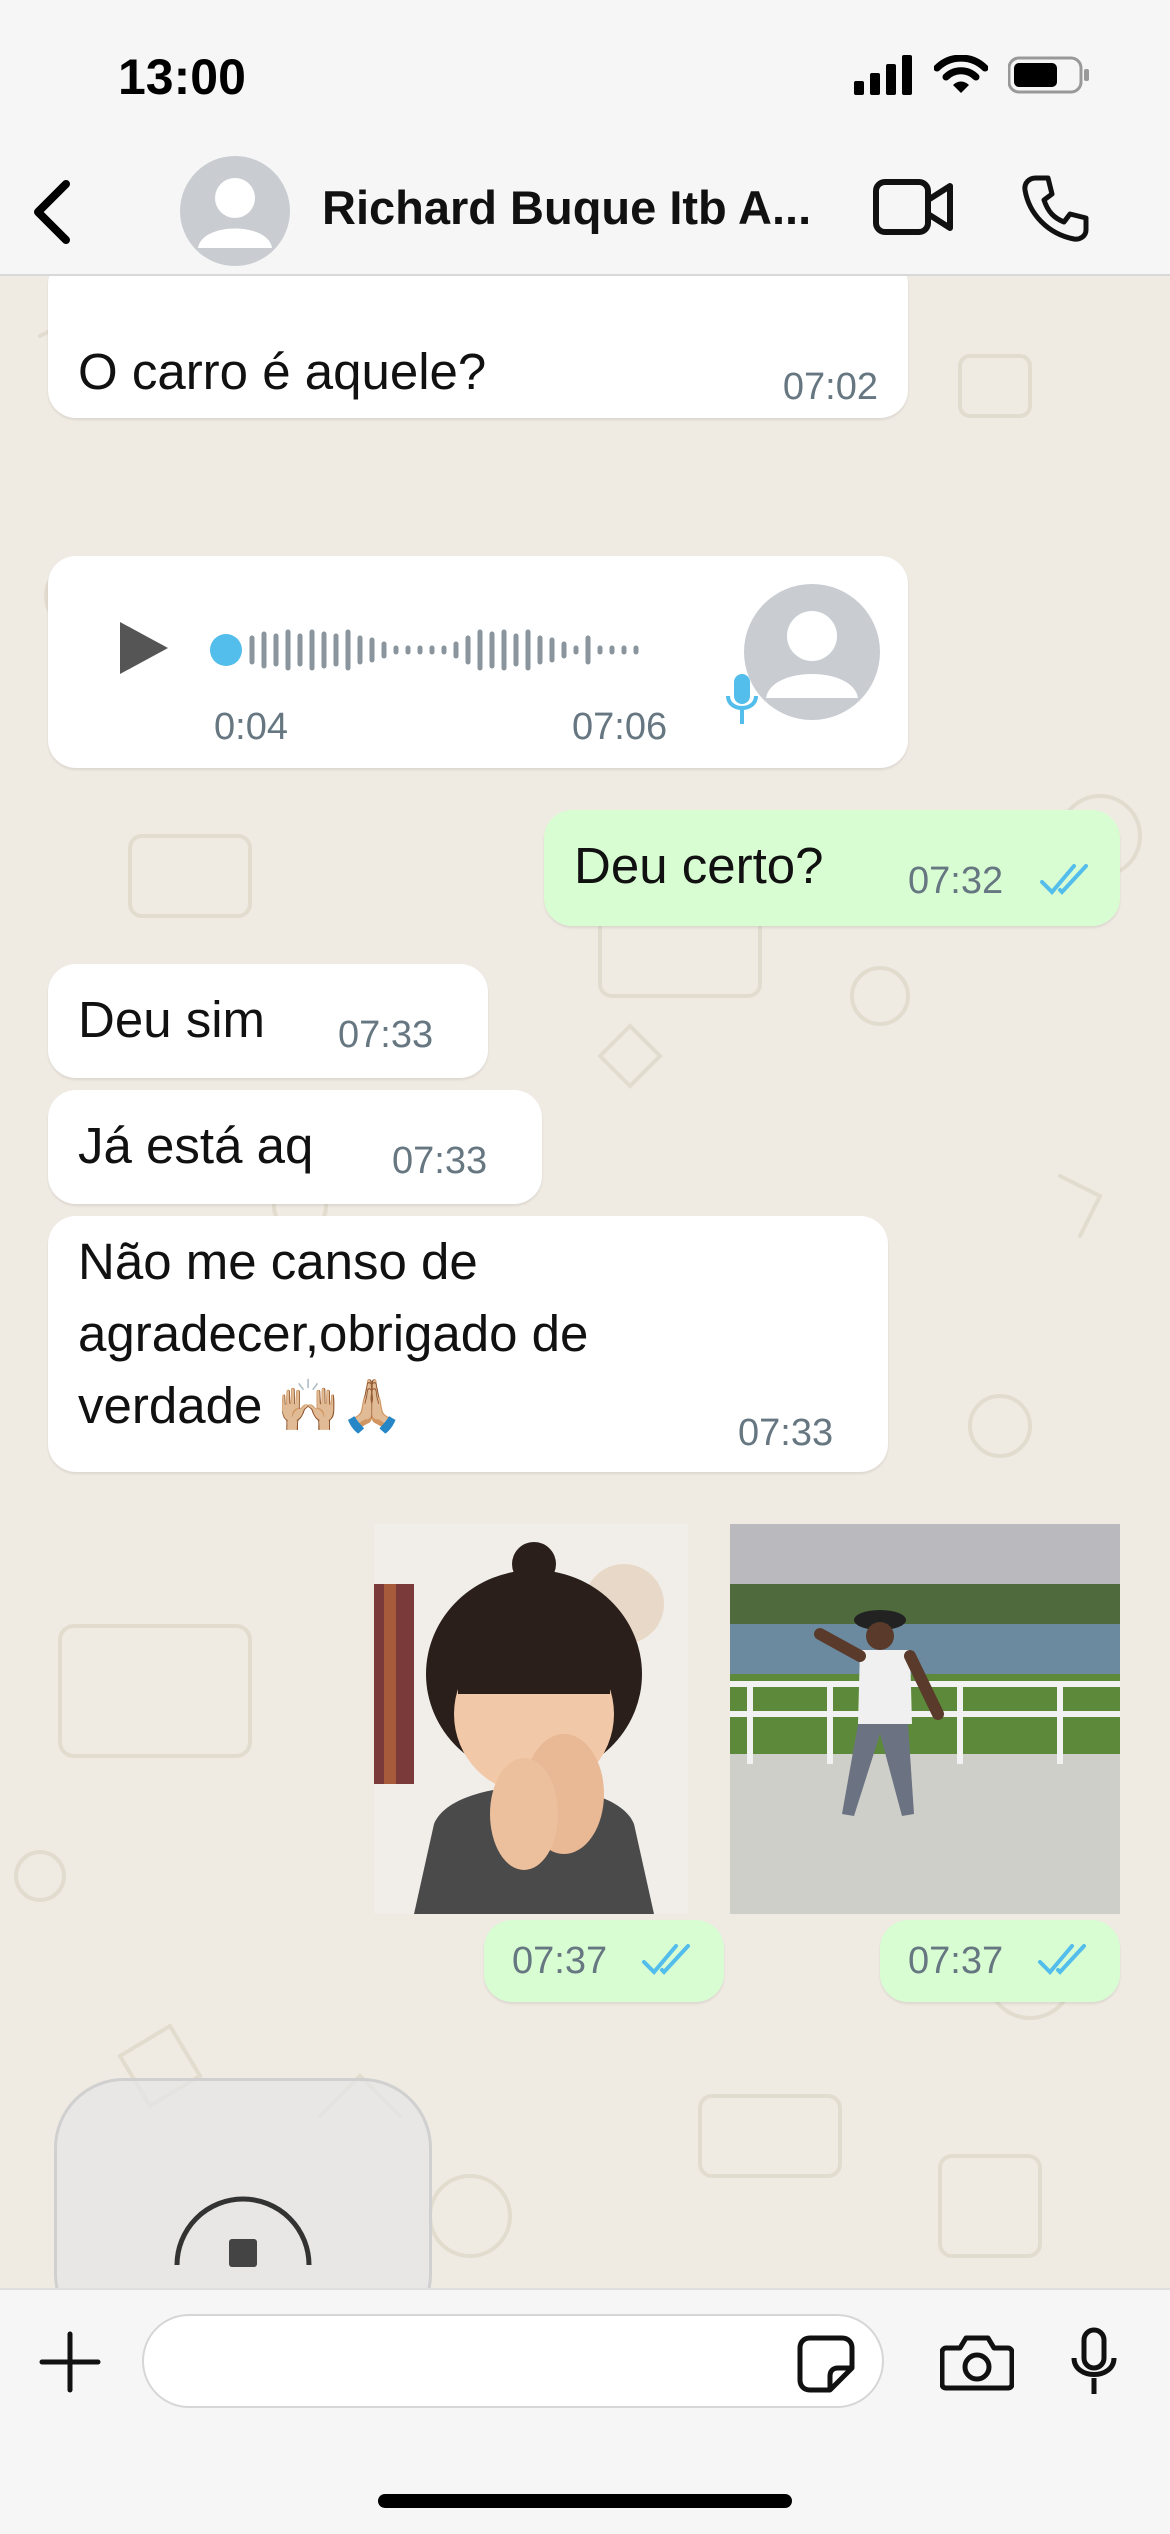 This screenshot has width=1170, height=2534. I want to click on voice-message-bubble: 0:04 07:06, so click(478, 662).